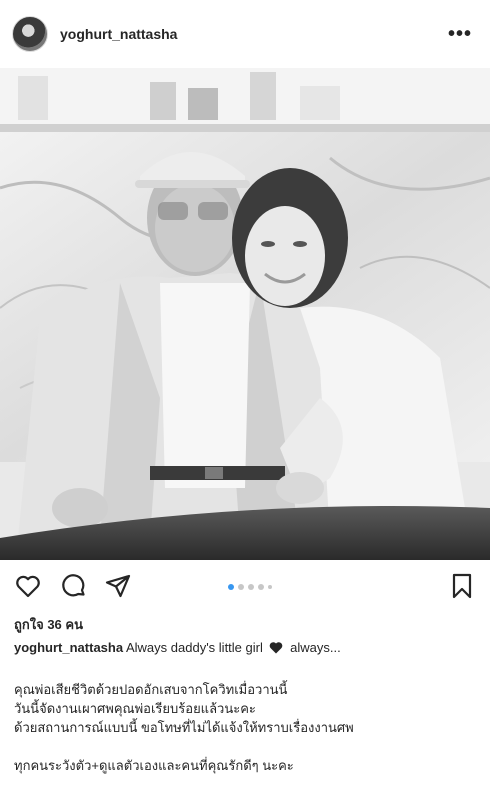  I want to click on action-bar, so click(245, 588).